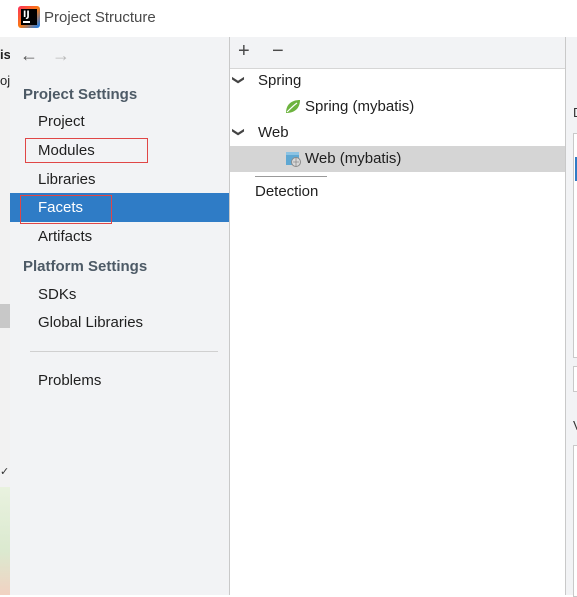 The height and width of the screenshot is (597, 577). What do you see at coordinates (293, 159) in the screenshot?
I see `web-facet-icon` at bounding box center [293, 159].